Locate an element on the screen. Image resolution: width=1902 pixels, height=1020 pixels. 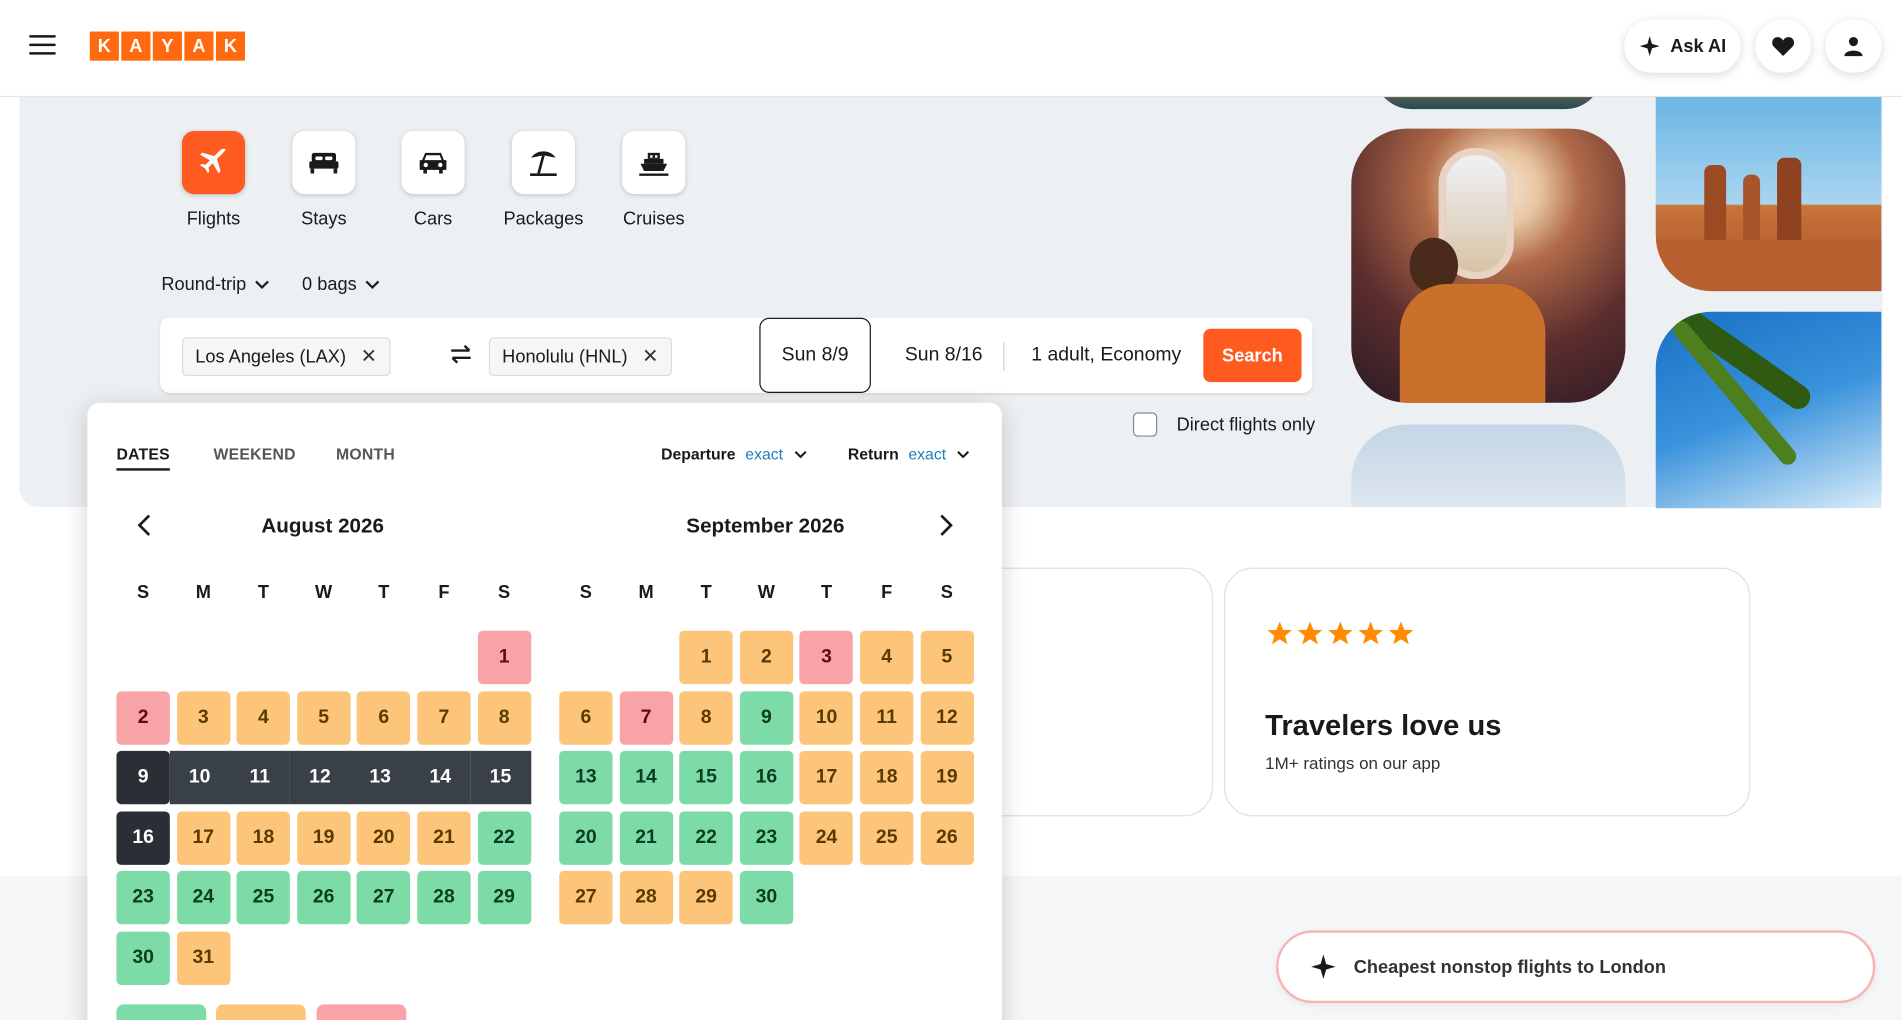
tab-dates: DATES is located at coordinates (143, 458).